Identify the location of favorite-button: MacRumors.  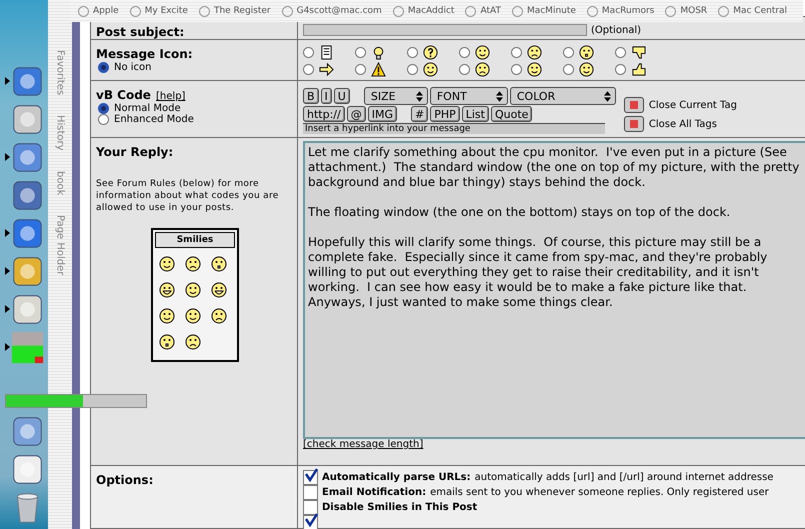
(620, 11).